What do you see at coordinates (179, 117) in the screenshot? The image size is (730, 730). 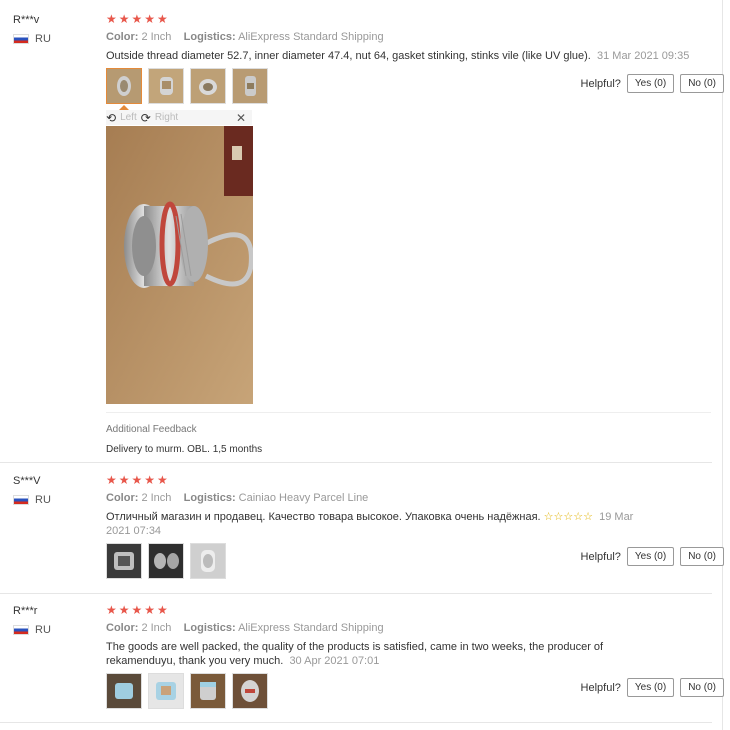 I see `image-viewer-toolbar: ⟲ Left ⟳ Right ✕` at bounding box center [179, 117].